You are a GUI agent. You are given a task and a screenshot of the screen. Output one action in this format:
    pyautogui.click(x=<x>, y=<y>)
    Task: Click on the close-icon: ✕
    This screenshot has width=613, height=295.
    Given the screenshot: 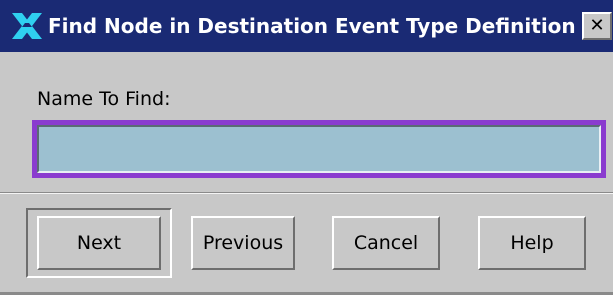 What is the action you would take?
    pyautogui.click(x=597, y=25)
    